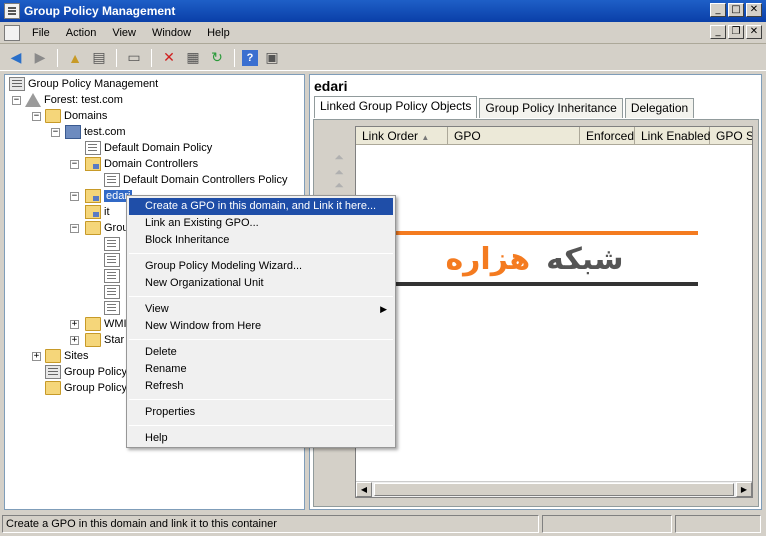 The image size is (766, 536). Describe the element at coordinates (86, 388) in the screenshot. I see `tree-node-gp-results: Group Policy` at that location.